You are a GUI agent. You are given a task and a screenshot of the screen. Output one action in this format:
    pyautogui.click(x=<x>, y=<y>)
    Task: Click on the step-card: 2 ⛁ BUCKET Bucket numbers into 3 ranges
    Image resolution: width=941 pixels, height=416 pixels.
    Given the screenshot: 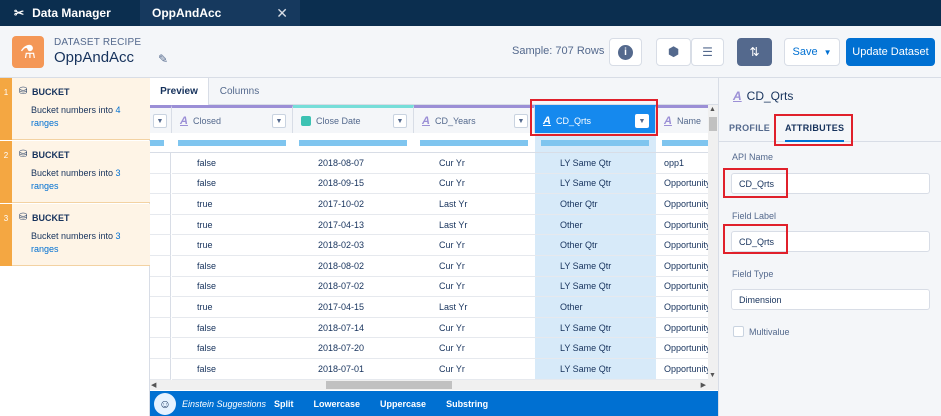 What is the action you would take?
    pyautogui.click(x=75, y=172)
    